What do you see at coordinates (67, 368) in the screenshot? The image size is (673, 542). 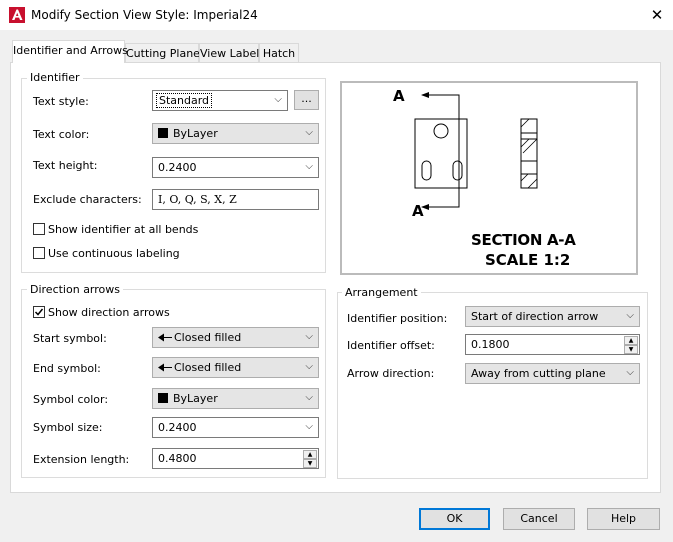 I see `end-symbol-label: End symbol:` at bounding box center [67, 368].